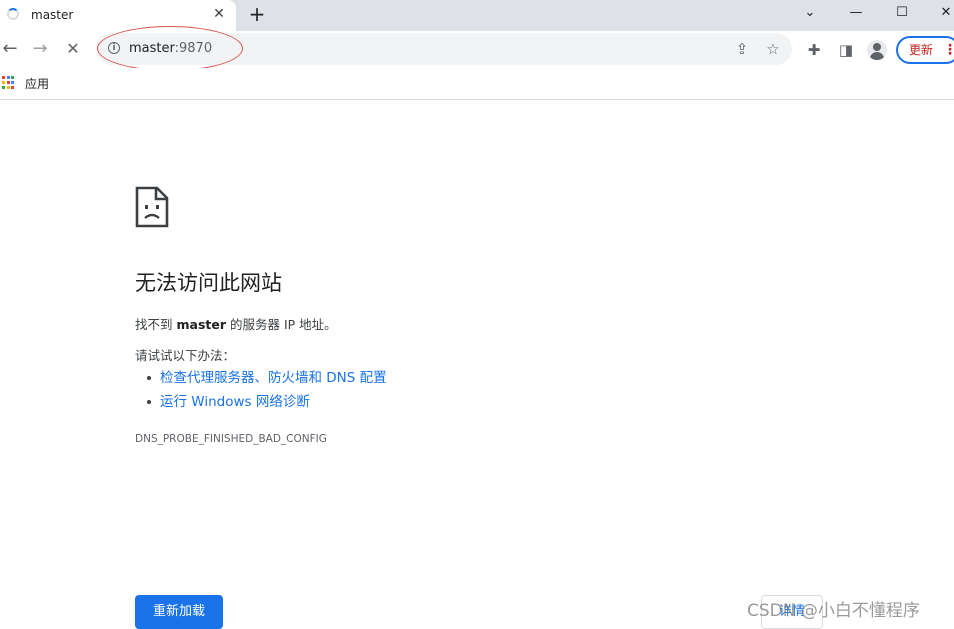  What do you see at coordinates (742, 49) in the screenshot?
I see `share-icon: ⇪` at bounding box center [742, 49].